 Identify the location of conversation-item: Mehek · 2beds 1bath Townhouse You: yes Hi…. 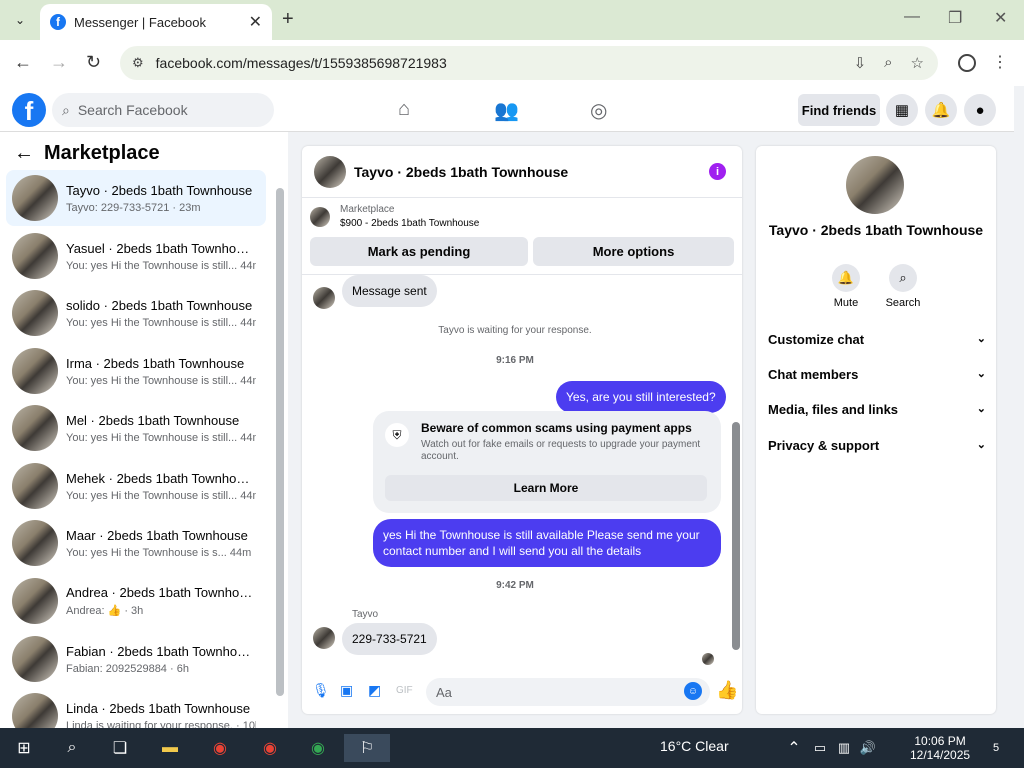
(136, 486).